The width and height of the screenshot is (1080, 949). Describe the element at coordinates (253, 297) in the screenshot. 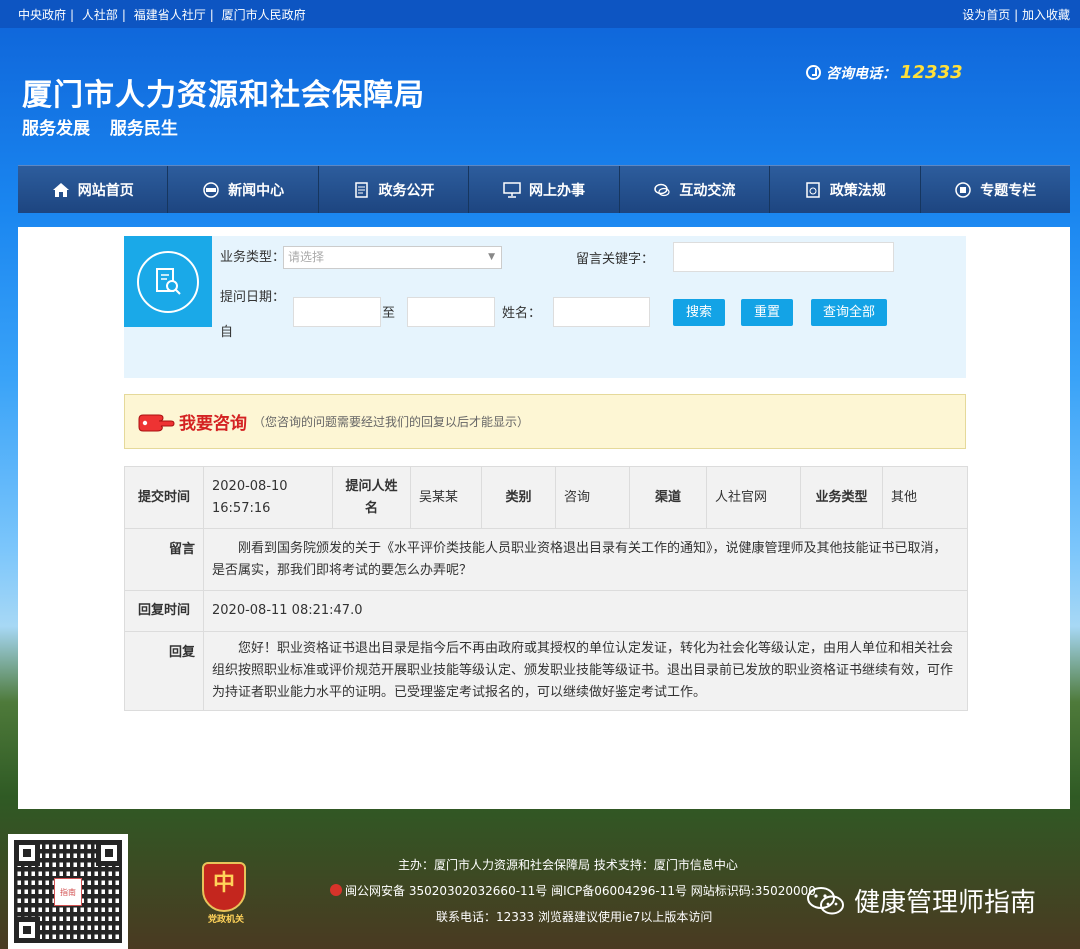

I see `date-label: 提问日期：` at that location.